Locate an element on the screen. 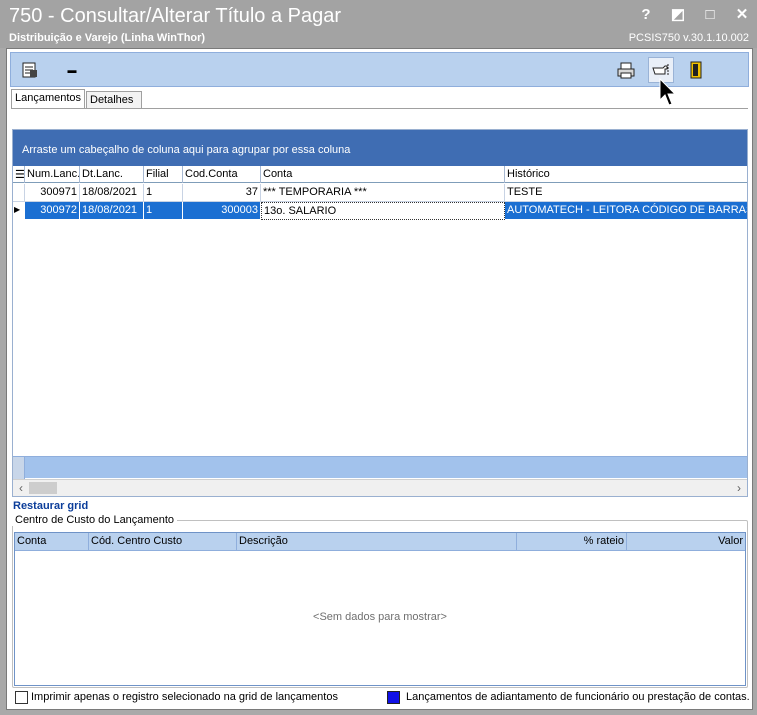 This screenshot has height=715, width=757. column-conta: Conta is located at coordinates (383, 174).